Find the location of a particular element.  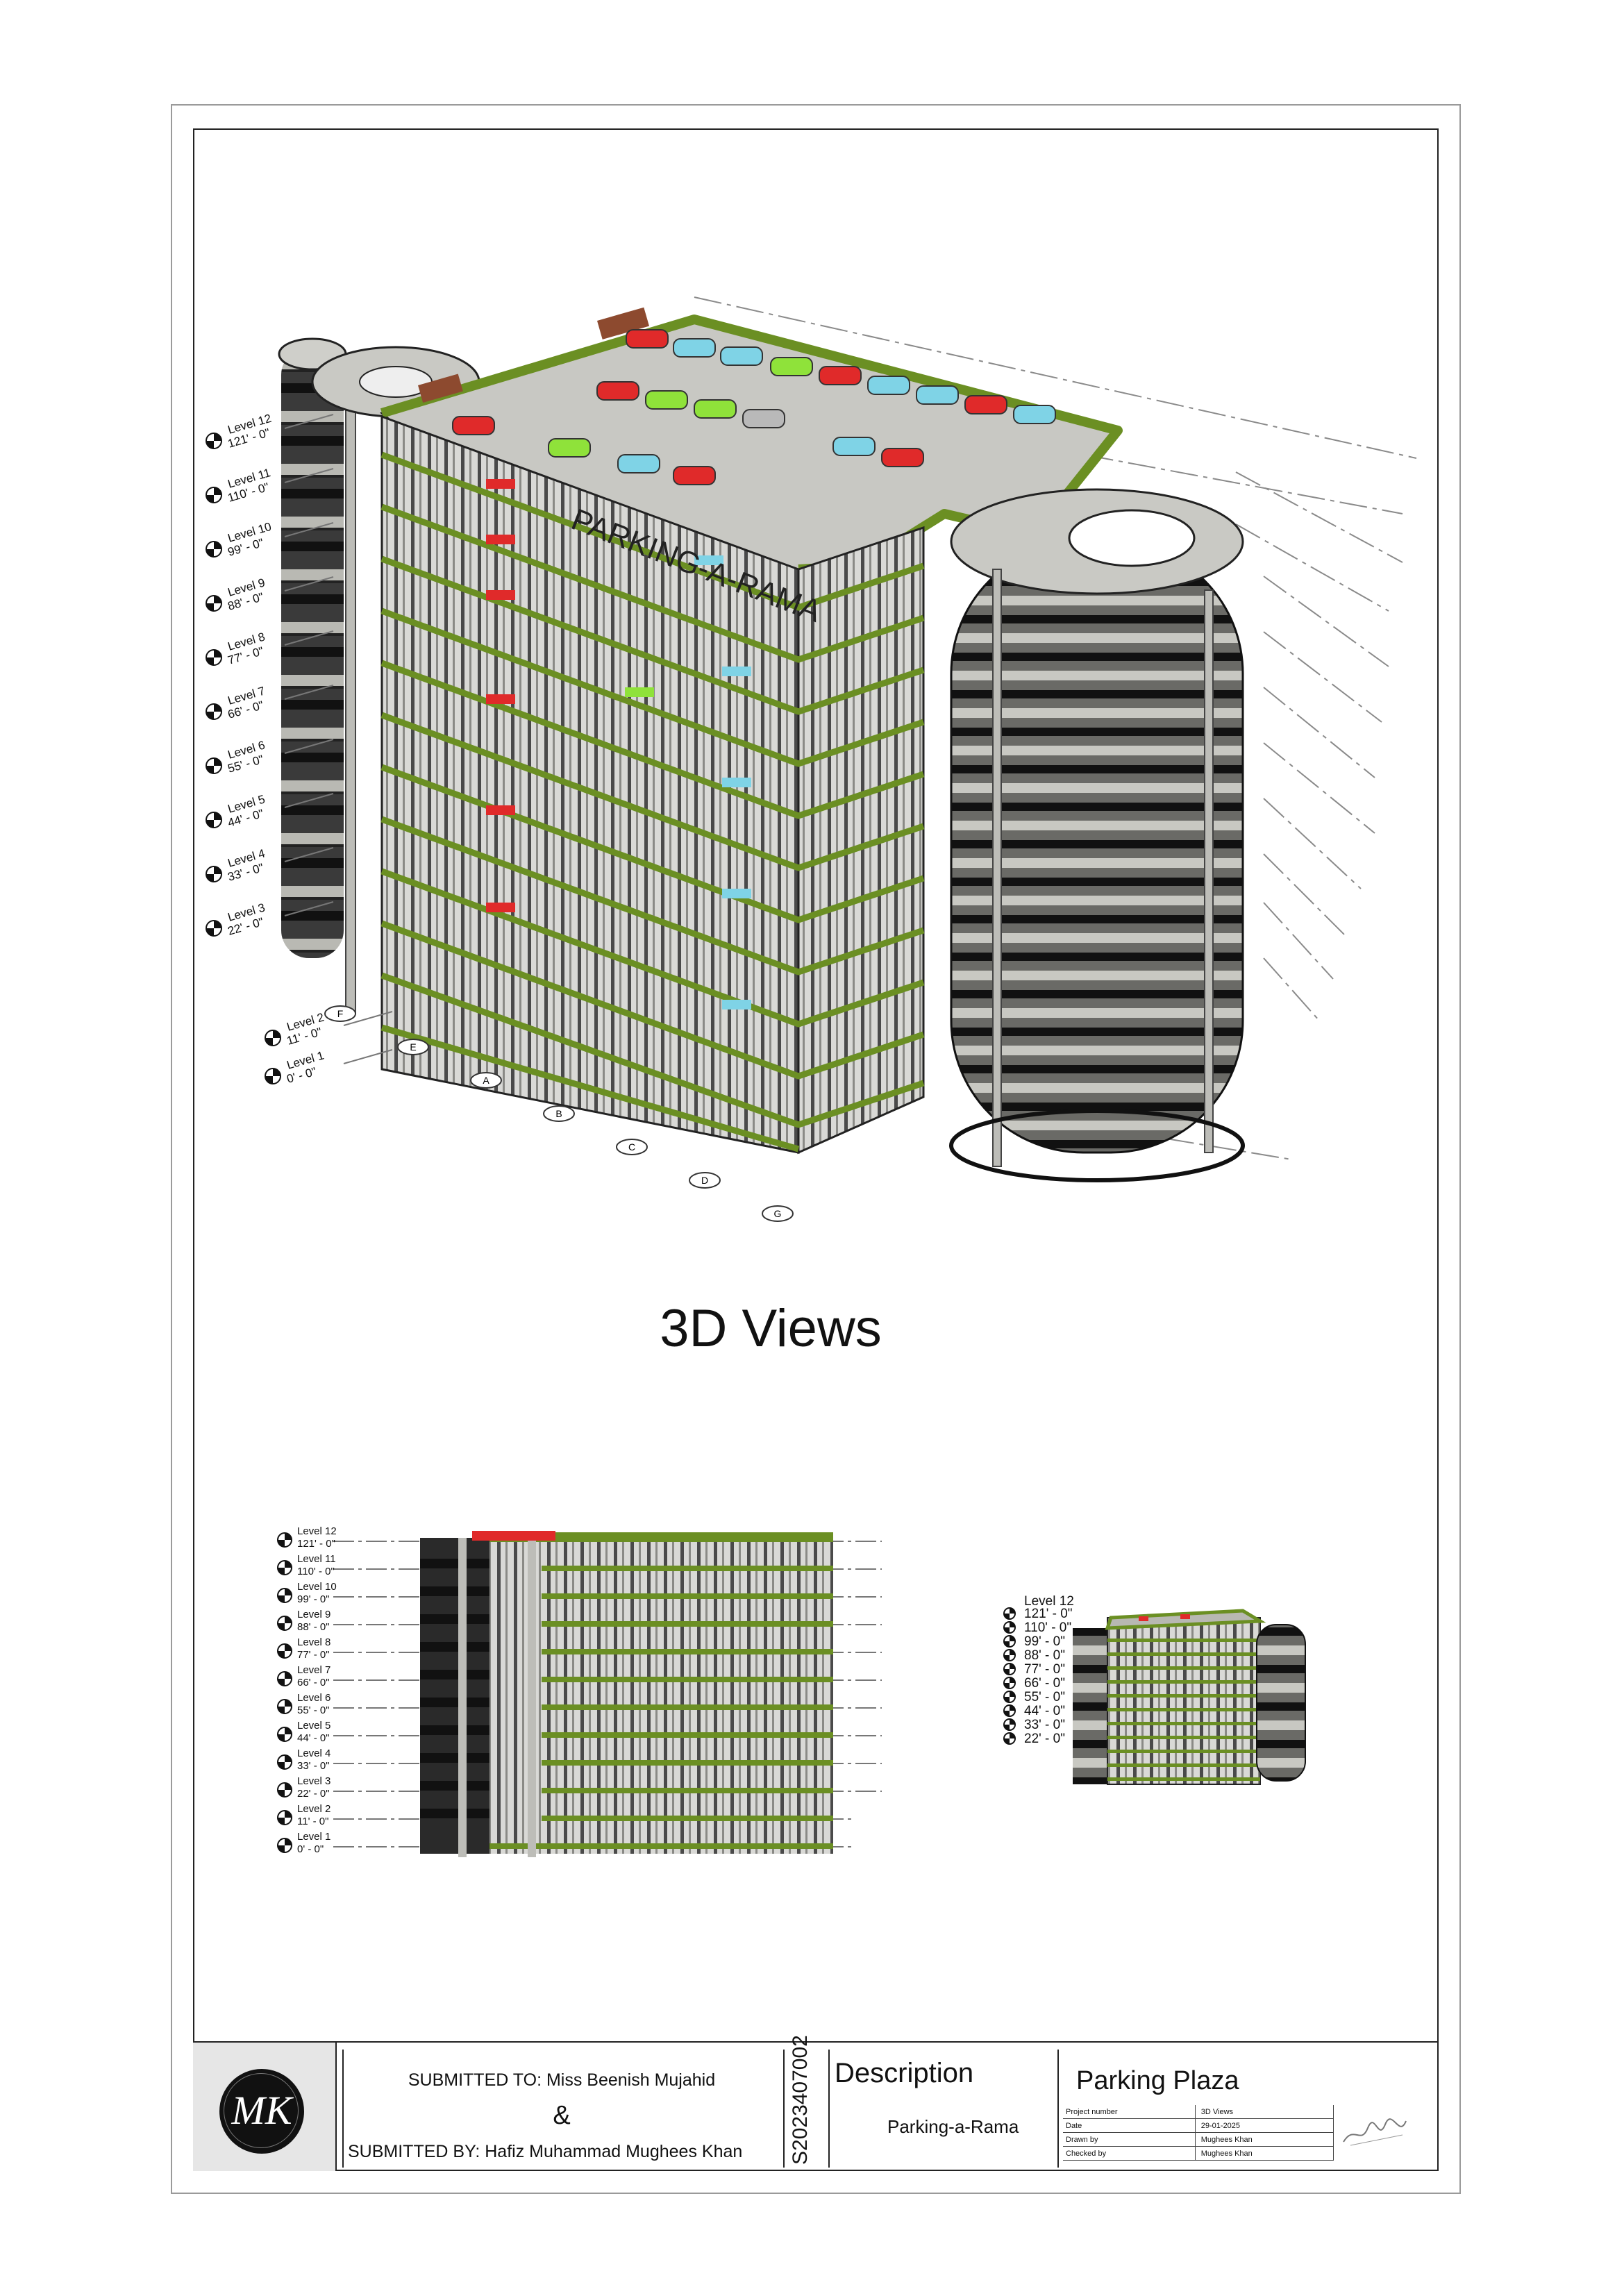

signature is located at coordinates (1378, 2133).